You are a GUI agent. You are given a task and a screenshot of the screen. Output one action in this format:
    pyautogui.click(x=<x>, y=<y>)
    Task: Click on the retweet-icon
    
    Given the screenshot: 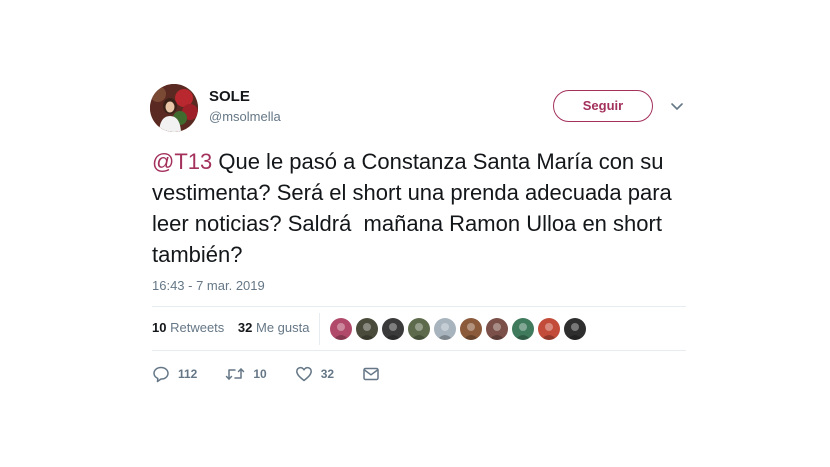 What is the action you would take?
    pyautogui.click(x=235, y=374)
    